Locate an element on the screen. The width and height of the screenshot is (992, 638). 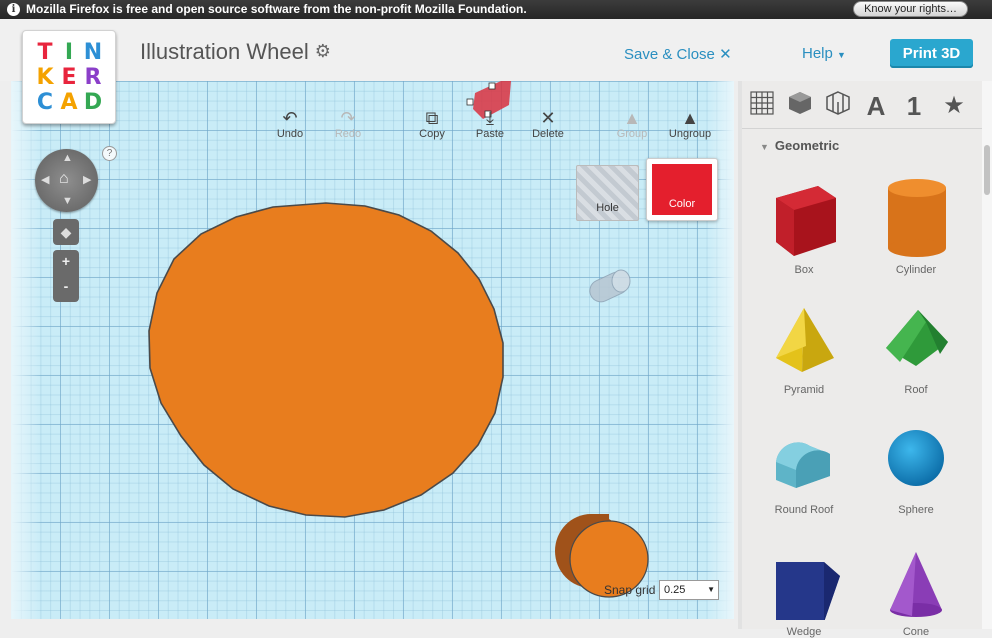
paste-button: ⤓ Paste is located at coordinates (490, 124).